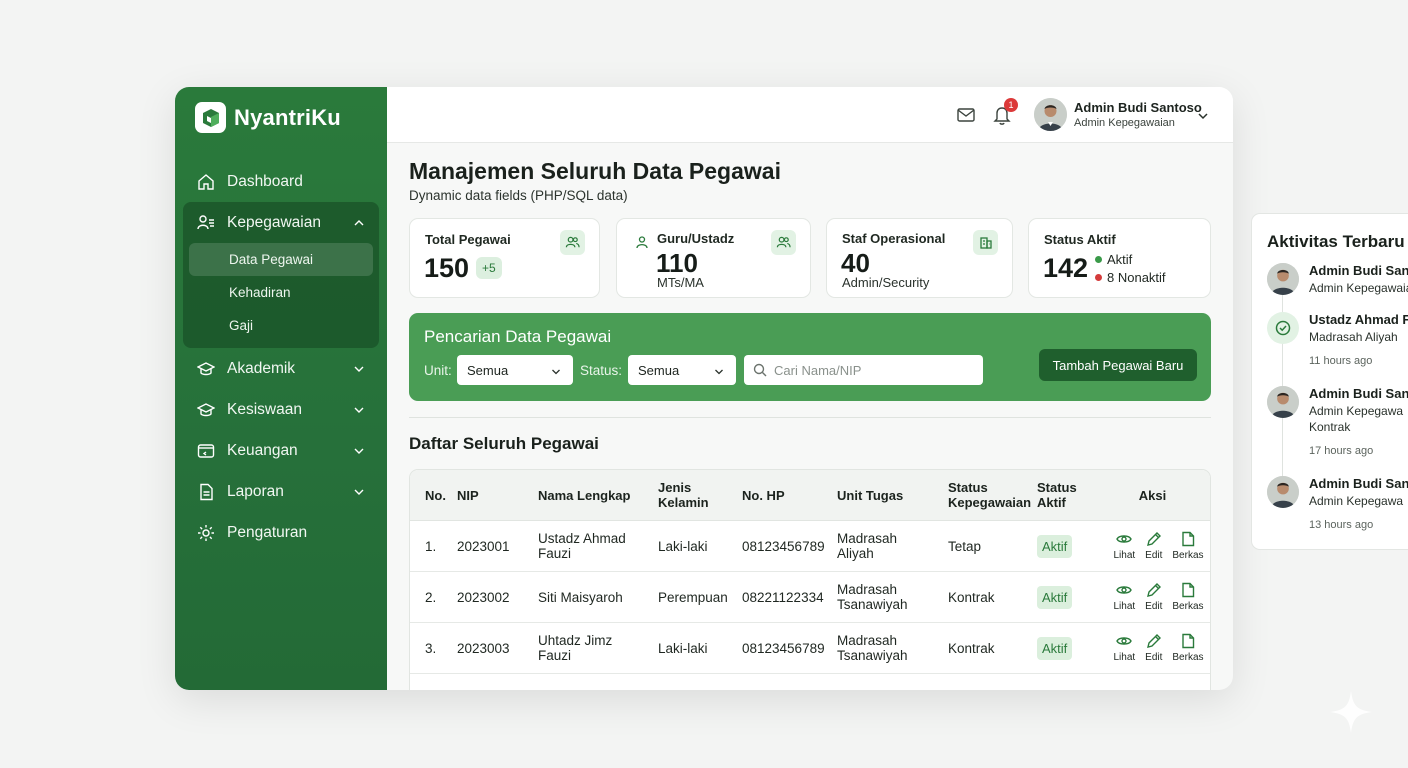  Describe the element at coordinates (1341, 525) in the screenshot. I see `activity-time: 13 hours ago` at that location.